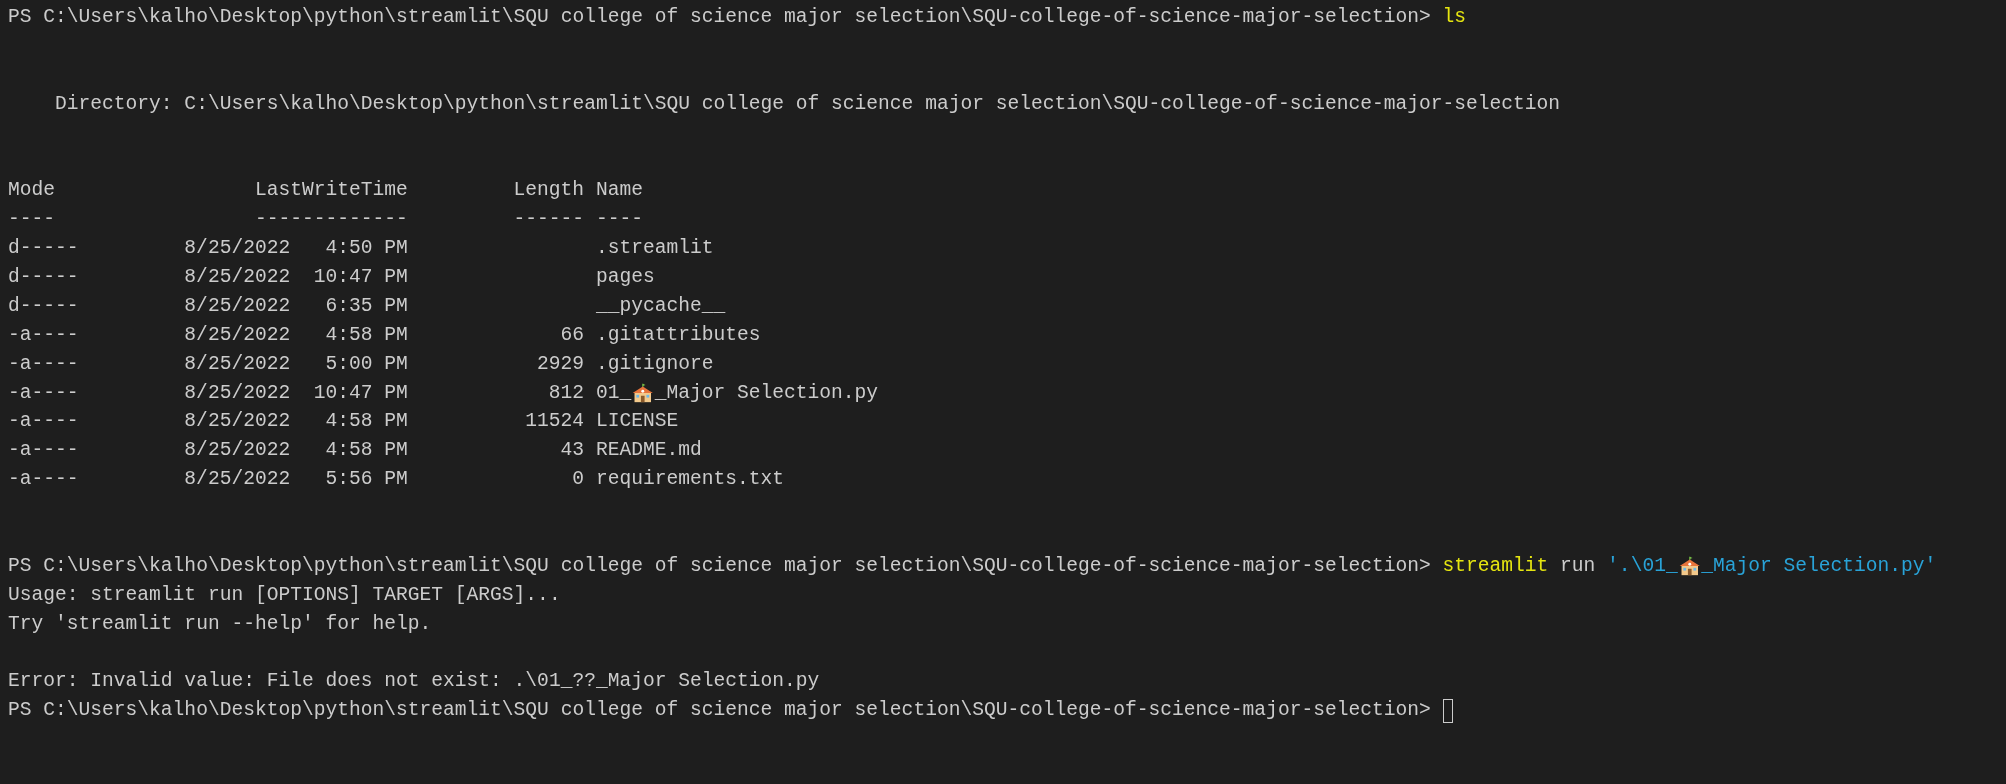 The height and width of the screenshot is (784, 2006). Describe the element at coordinates (637, 422) in the screenshot. I see `file-name: LICENSE` at that location.